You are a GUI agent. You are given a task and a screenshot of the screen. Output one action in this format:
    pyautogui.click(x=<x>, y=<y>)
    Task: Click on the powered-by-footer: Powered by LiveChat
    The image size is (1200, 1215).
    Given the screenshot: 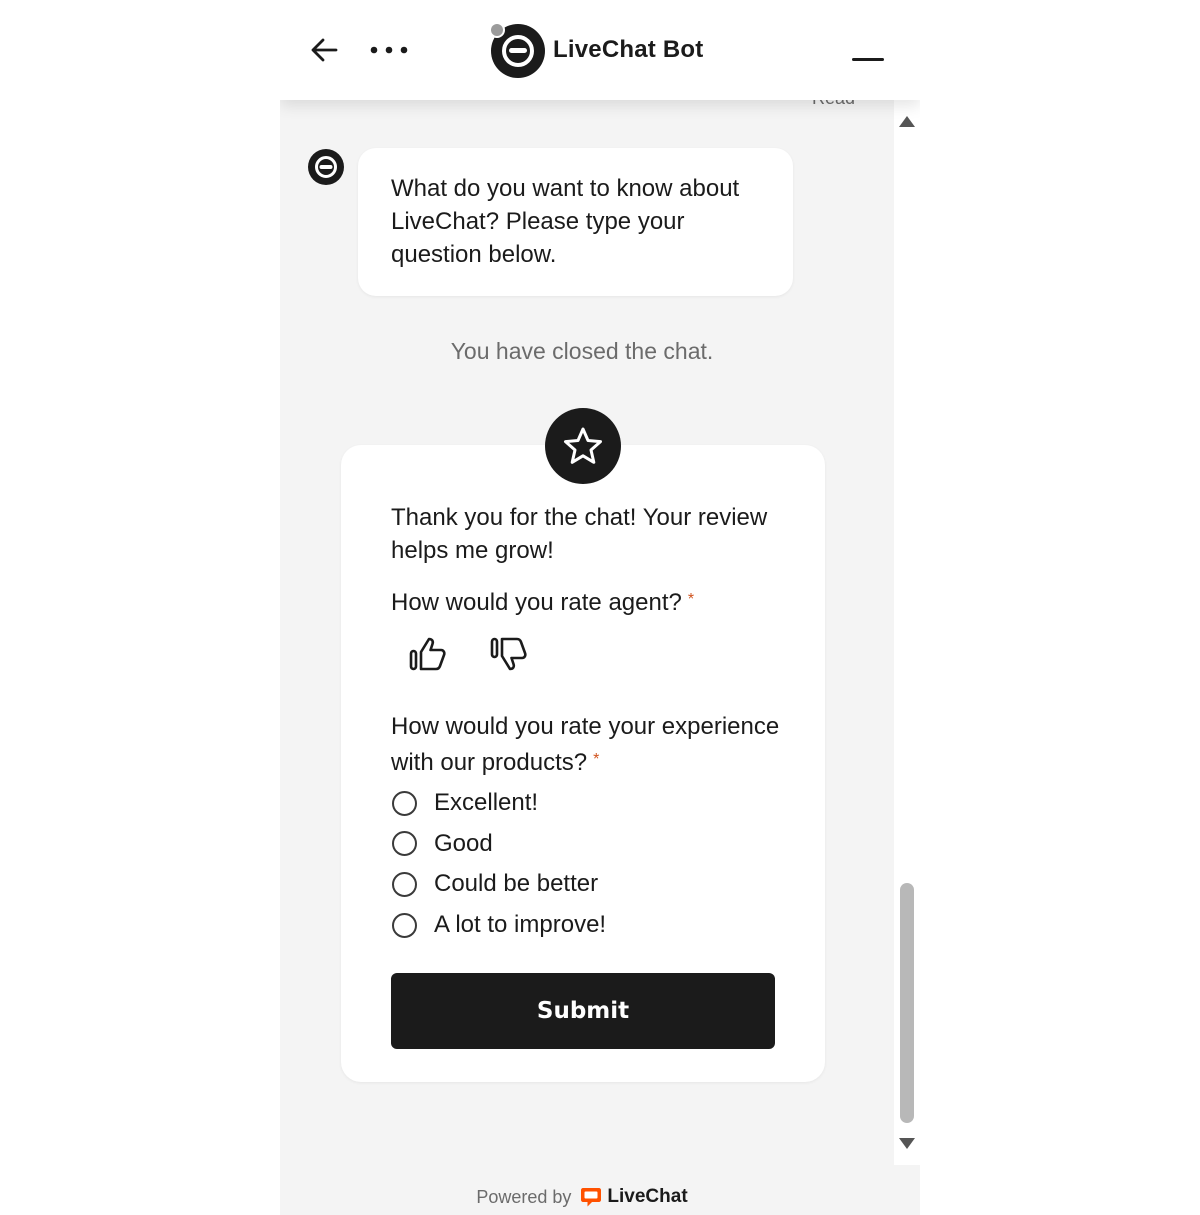 What is the action you would take?
    pyautogui.click(x=582, y=1197)
    